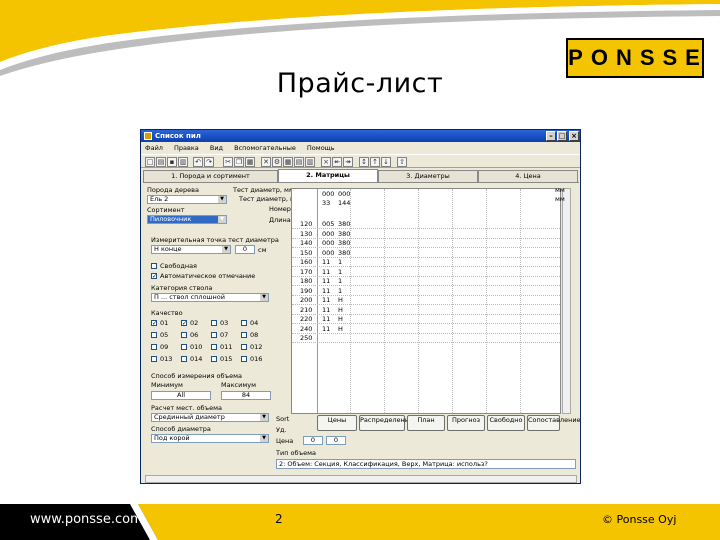 The height and width of the screenshot is (540, 720). I want to click on tab-price: 4. Цена, so click(528, 176).